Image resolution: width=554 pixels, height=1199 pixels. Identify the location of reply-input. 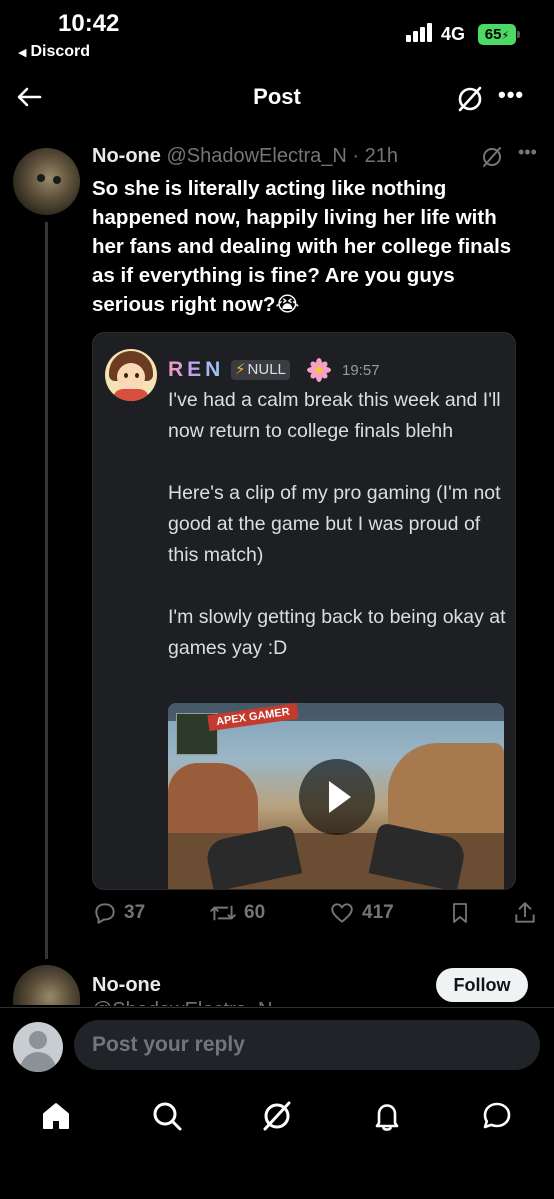
(307, 1045).